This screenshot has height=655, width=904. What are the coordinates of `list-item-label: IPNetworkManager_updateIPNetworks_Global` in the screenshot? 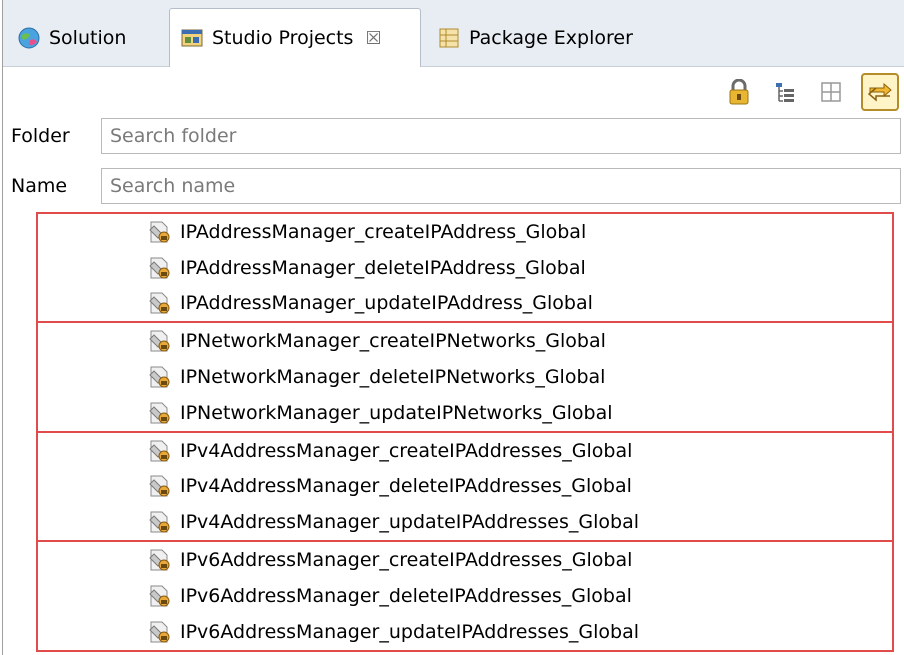 It's located at (396, 412).